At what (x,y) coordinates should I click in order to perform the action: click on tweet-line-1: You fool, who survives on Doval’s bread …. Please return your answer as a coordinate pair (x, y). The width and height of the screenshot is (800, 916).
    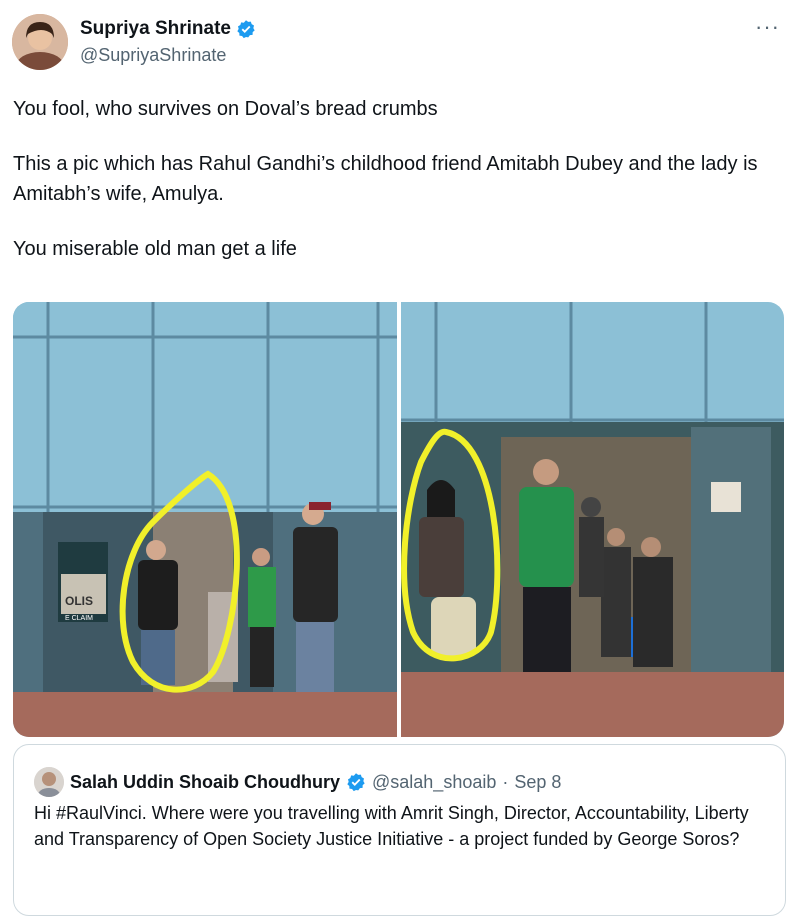
    Looking at the image, I should click on (225, 109).